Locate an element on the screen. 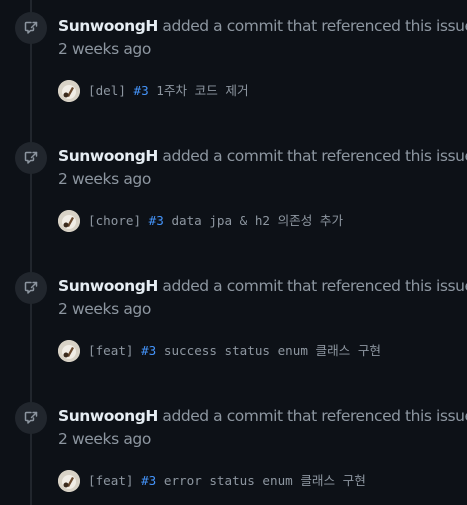 This screenshot has width=467, height=505. commit-message: [feat] #3 success status enum 클래스 구현 is located at coordinates (234, 351).